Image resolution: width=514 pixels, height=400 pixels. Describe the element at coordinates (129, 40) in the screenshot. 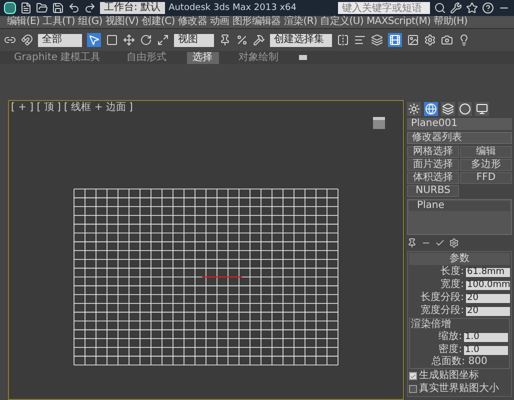

I see `move-icon` at that location.